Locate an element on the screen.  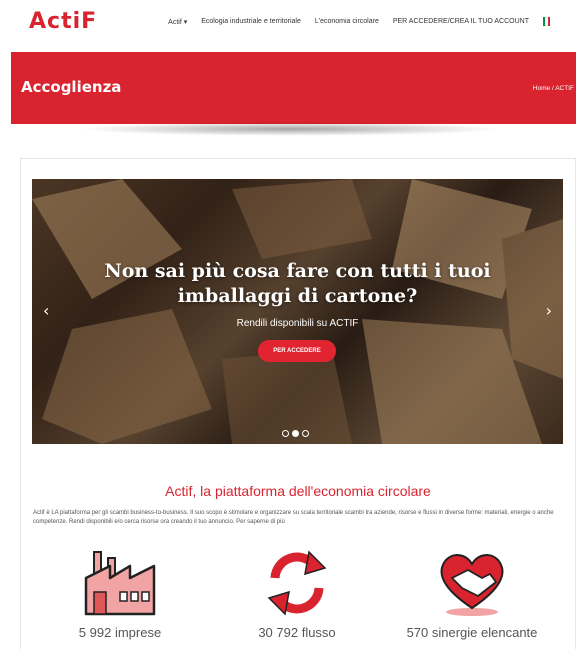
prev-arrow-icon: ‹ is located at coordinates (46, 310).